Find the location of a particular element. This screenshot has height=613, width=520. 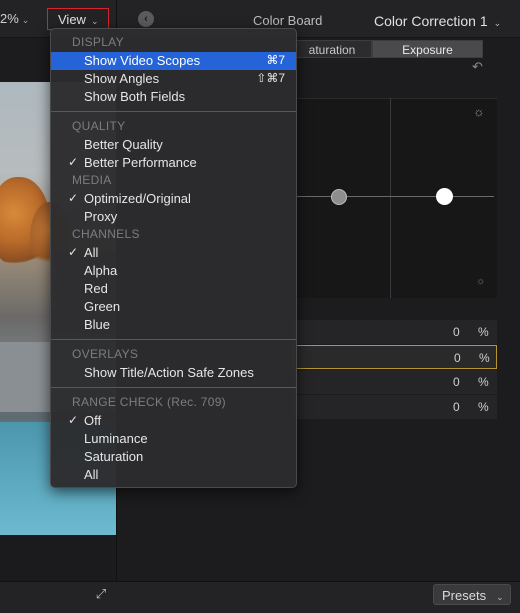

menu-item-better-quality: Better Quality is located at coordinates (173, 145).